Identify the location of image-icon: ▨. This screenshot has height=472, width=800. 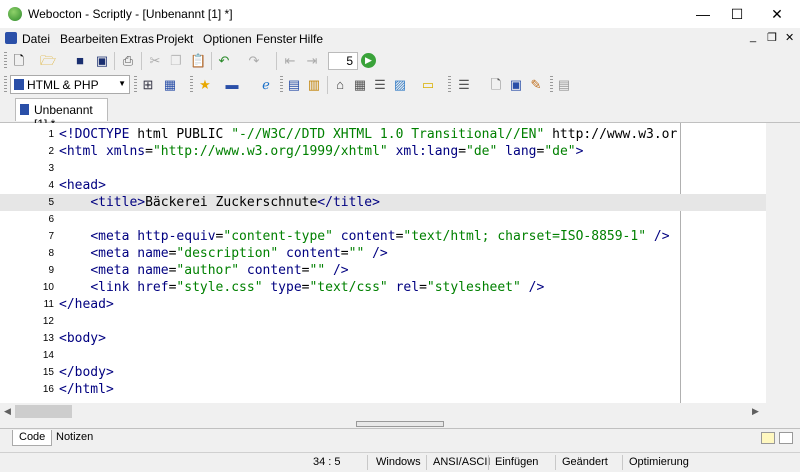
(400, 85).